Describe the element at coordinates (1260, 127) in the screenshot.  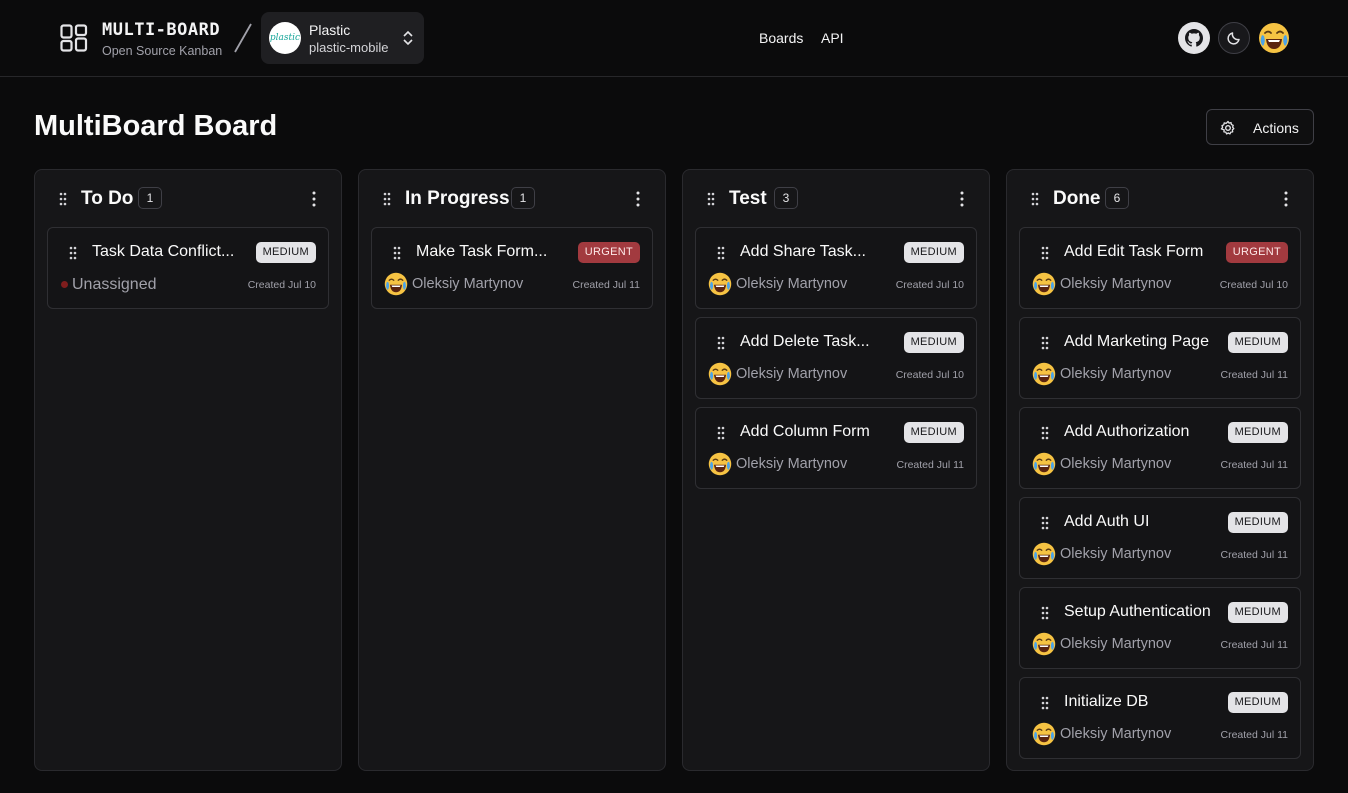
I see `actions-button: Actions` at that location.